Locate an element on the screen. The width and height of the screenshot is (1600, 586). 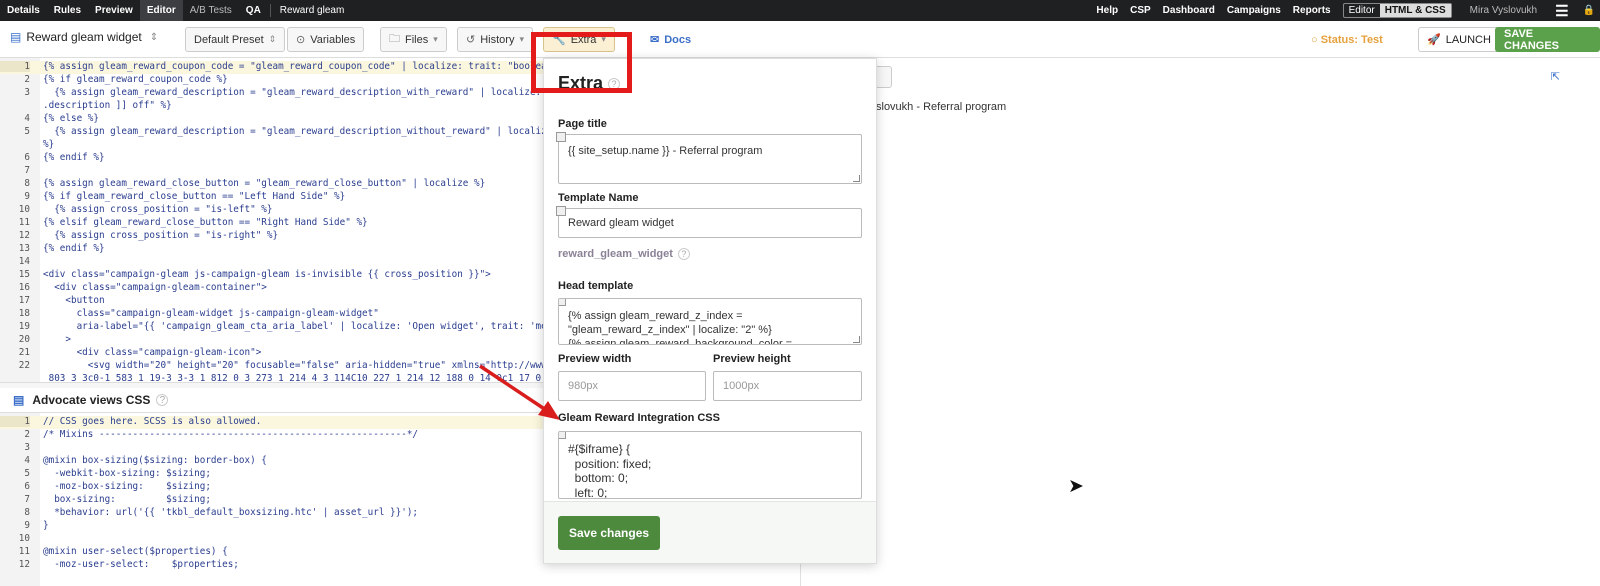
template-name-label: Template Name is located at coordinates (598, 198).